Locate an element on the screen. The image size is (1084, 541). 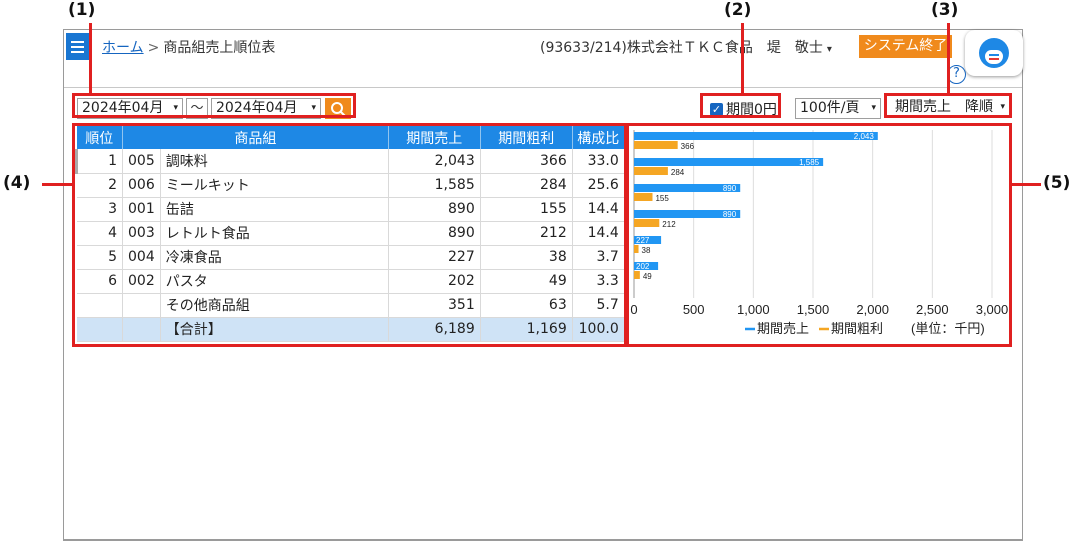
cell-code: 004 is located at coordinates (141, 257).